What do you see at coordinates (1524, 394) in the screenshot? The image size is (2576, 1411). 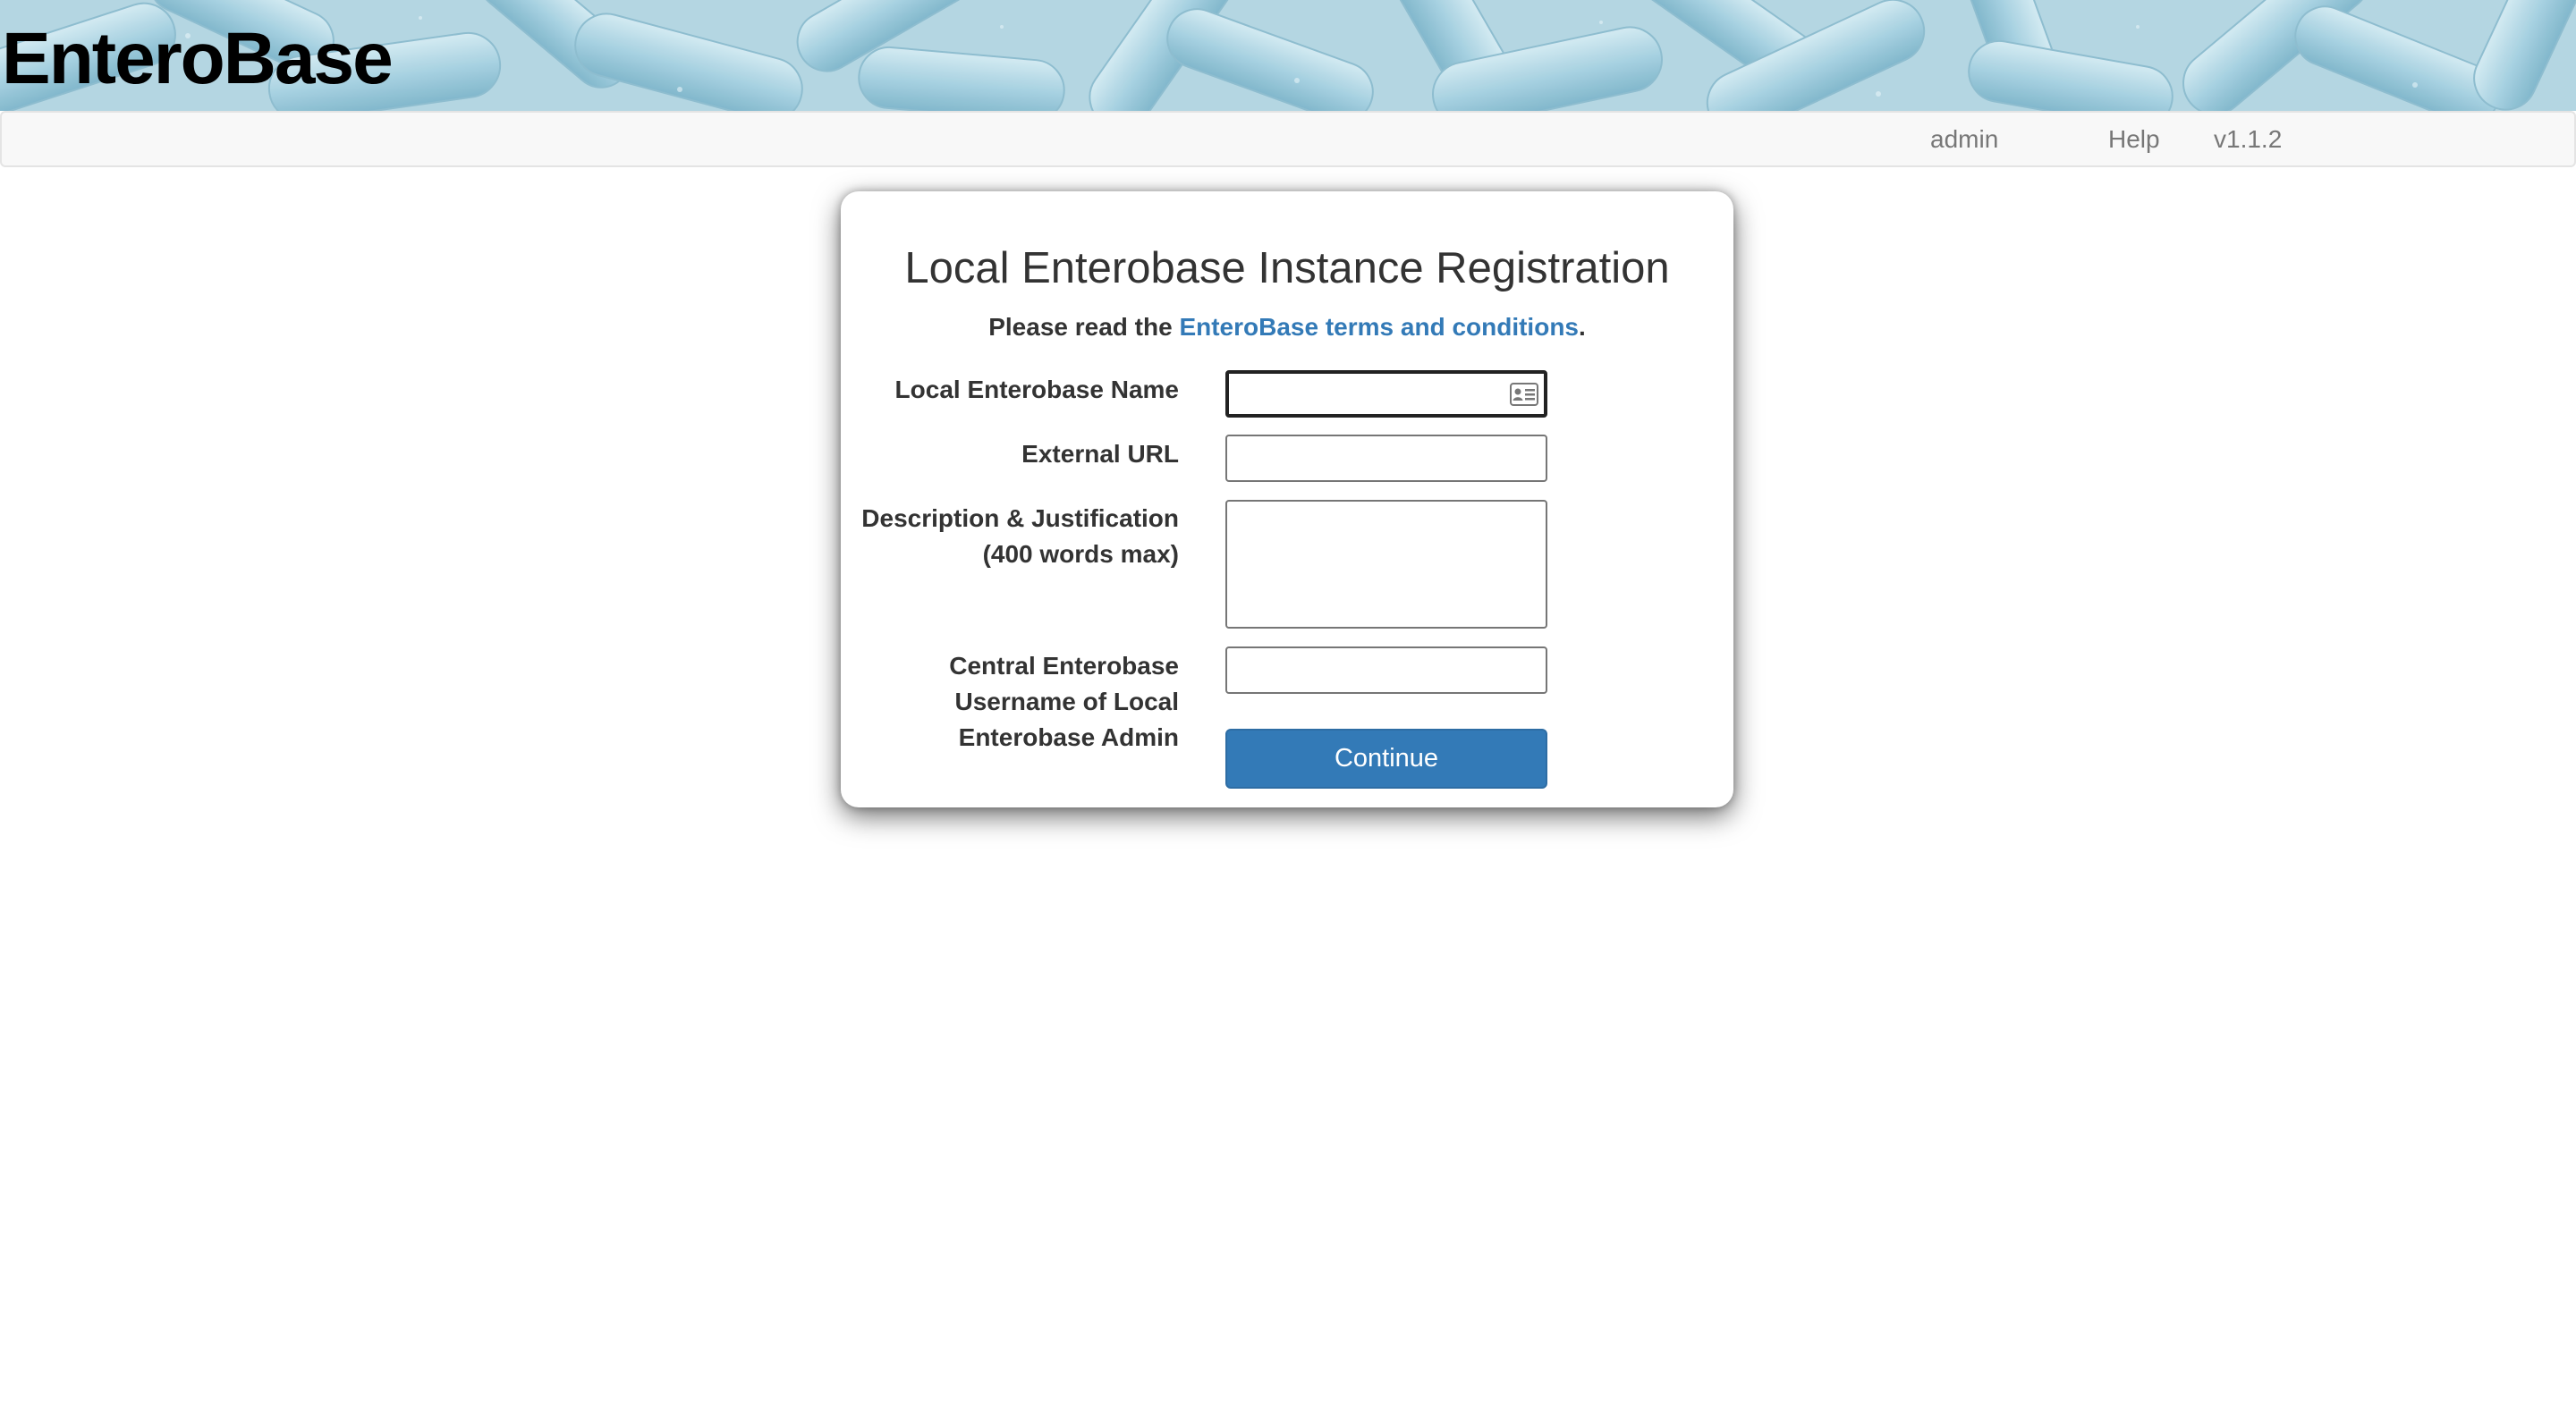 I see `contact-card-icon` at bounding box center [1524, 394].